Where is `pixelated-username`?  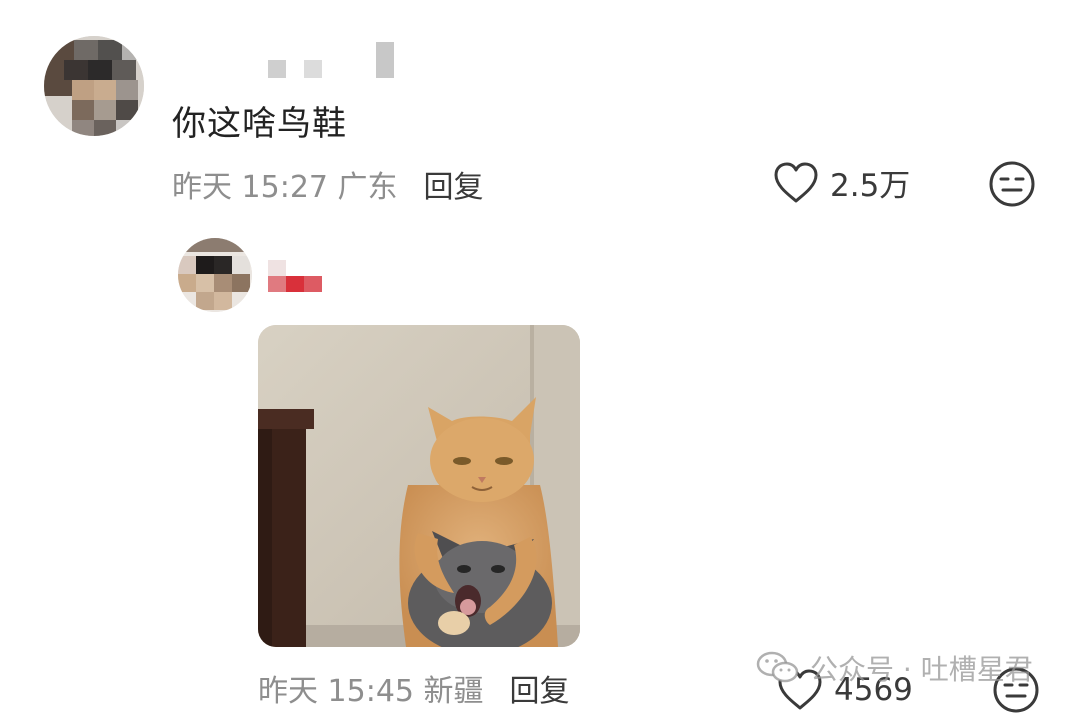 pixelated-username is located at coordinates (331, 60).